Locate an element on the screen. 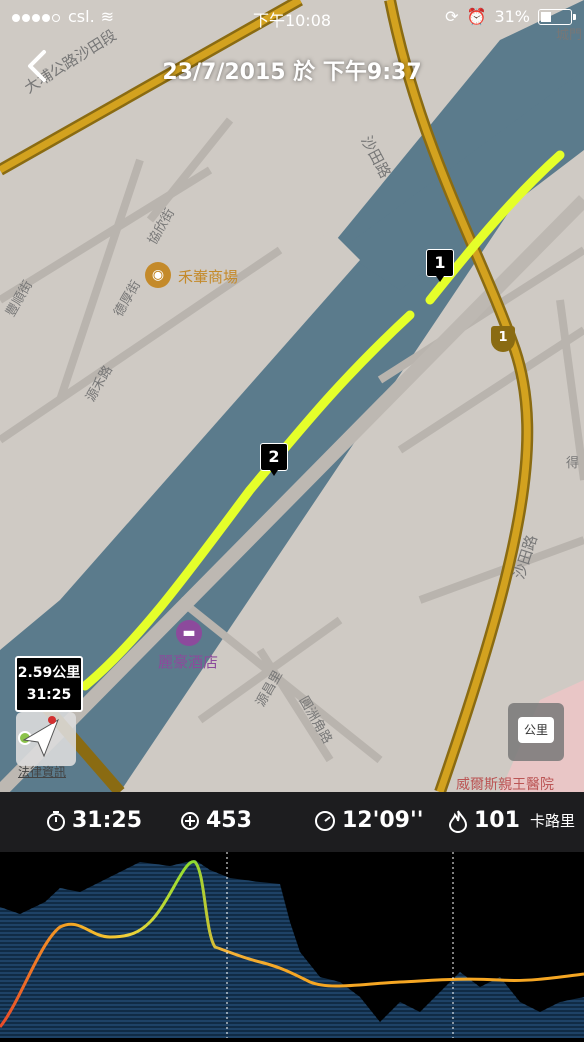  map-label-hospital: 威爾斯親王醫院 is located at coordinates (505, 784).